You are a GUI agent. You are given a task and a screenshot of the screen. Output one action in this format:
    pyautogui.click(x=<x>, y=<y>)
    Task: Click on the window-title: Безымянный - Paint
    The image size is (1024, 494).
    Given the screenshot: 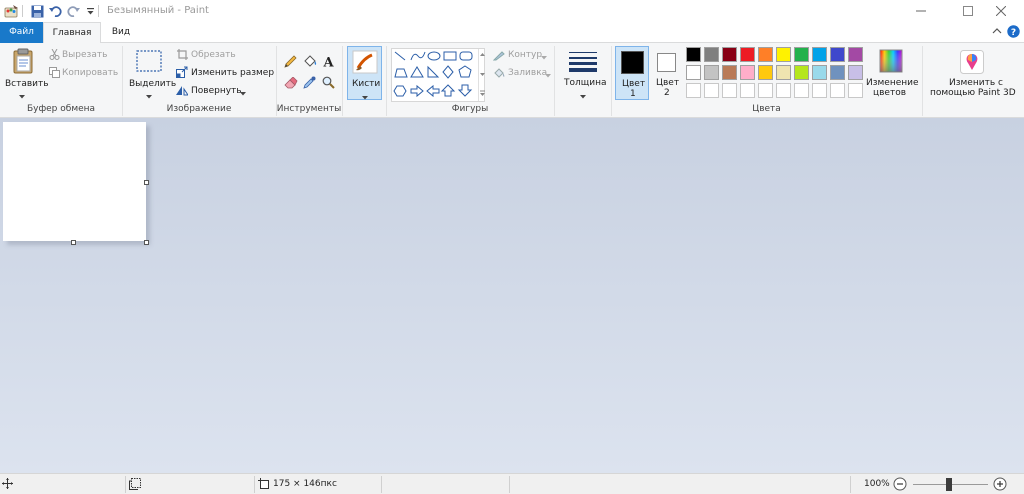 What is the action you would take?
    pyautogui.click(x=158, y=10)
    